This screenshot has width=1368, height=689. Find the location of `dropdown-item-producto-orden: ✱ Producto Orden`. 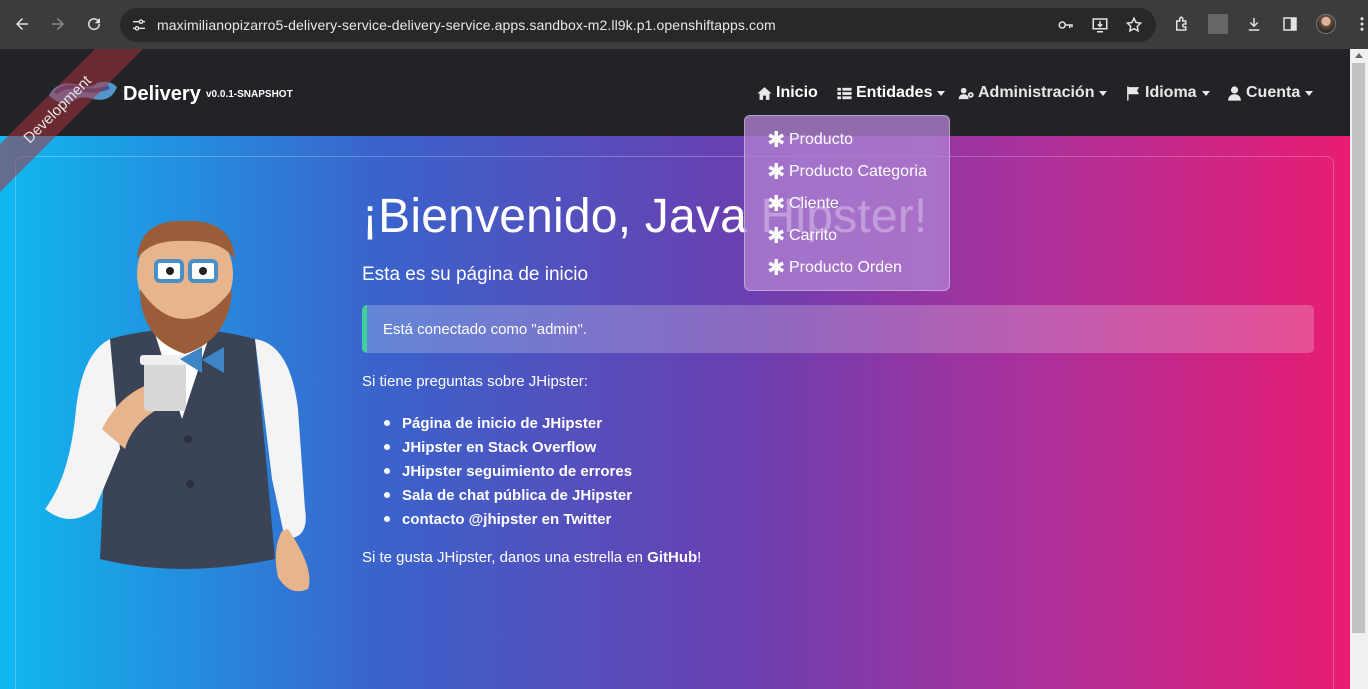

dropdown-item-producto-orden: ✱ Producto Orden is located at coordinates (847, 268).